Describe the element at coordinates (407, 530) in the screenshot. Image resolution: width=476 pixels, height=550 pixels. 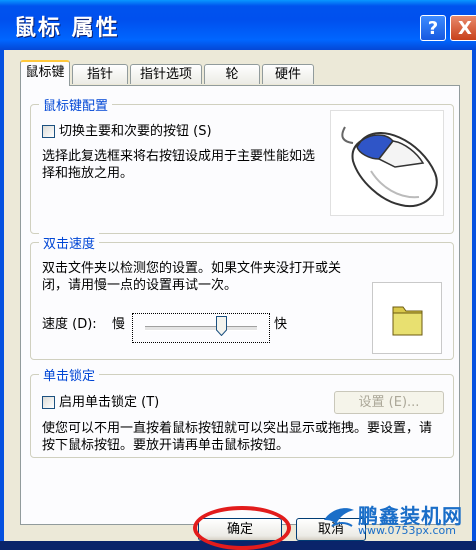
I see `watermark-url: www.0753px.com` at that location.